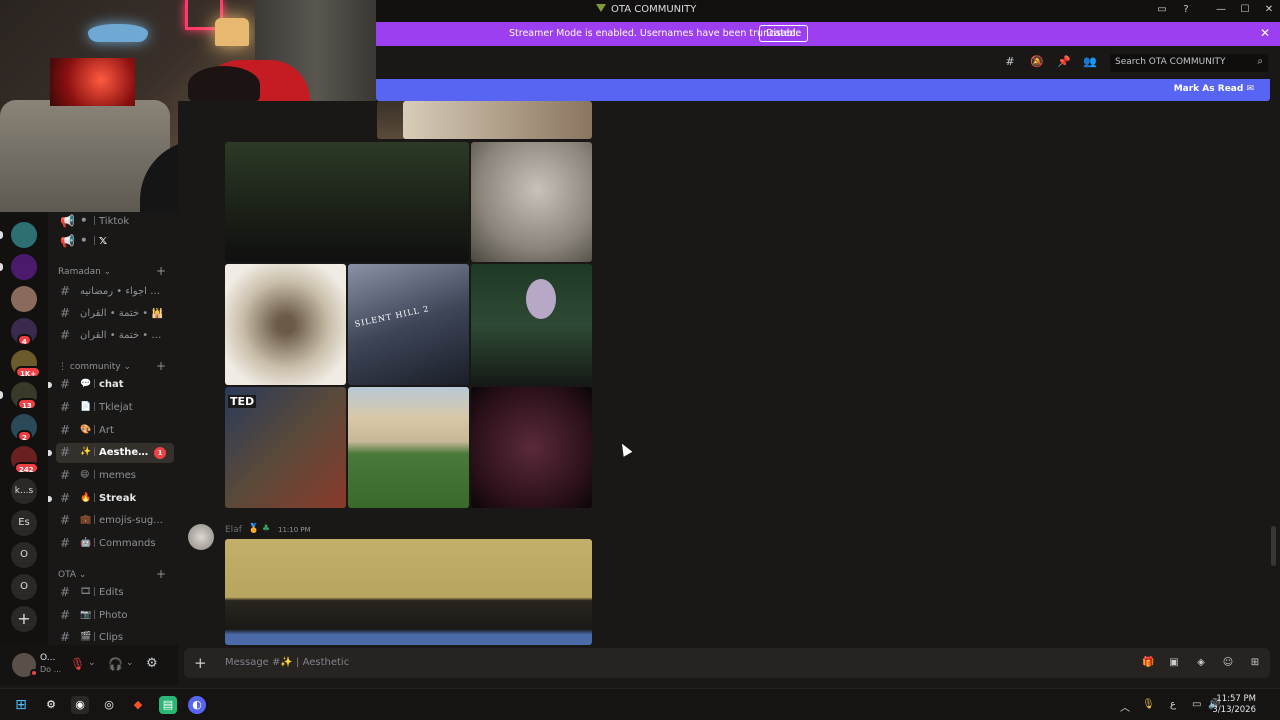 Image resolution: width=1280 pixels, height=720 pixels. What do you see at coordinates (24, 436) in the screenshot?
I see `server-mention-badge: 2` at bounding box center [24, 436].